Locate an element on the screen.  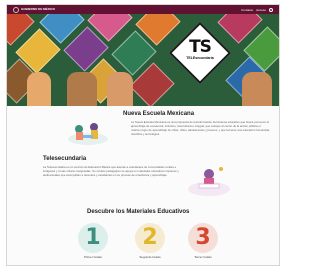
grade-circle: 2 is located at coordinates (150, 238).